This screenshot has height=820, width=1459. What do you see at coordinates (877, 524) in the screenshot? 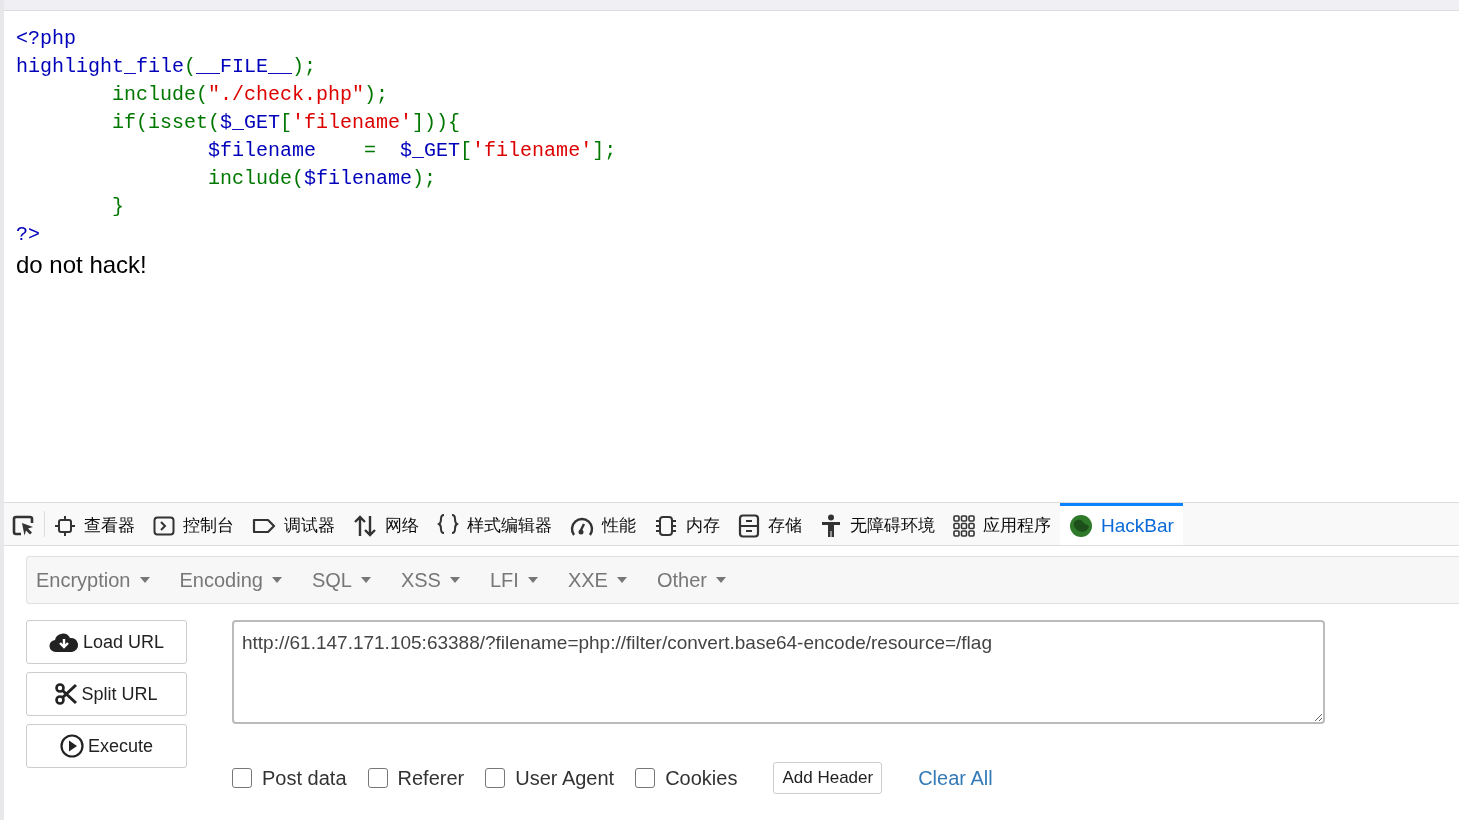
I see `devtools-tab: 无障碍环境` at bounding box center [877, 524].